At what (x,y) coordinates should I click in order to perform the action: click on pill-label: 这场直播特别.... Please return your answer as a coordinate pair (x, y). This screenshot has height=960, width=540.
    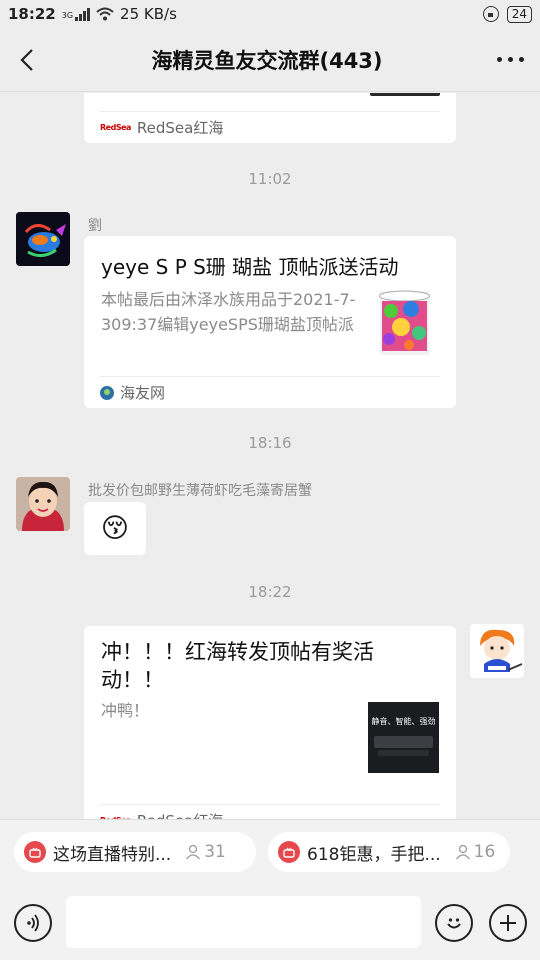
    Looking at the image, I should click on (112, 854).